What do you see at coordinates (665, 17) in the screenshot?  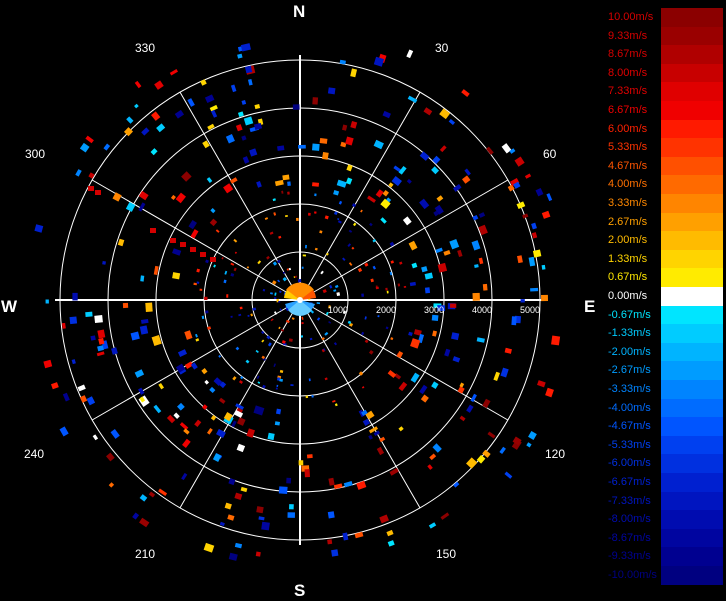 I see `legend-entry: 10.00m/s` at bounding box center [665, 17].